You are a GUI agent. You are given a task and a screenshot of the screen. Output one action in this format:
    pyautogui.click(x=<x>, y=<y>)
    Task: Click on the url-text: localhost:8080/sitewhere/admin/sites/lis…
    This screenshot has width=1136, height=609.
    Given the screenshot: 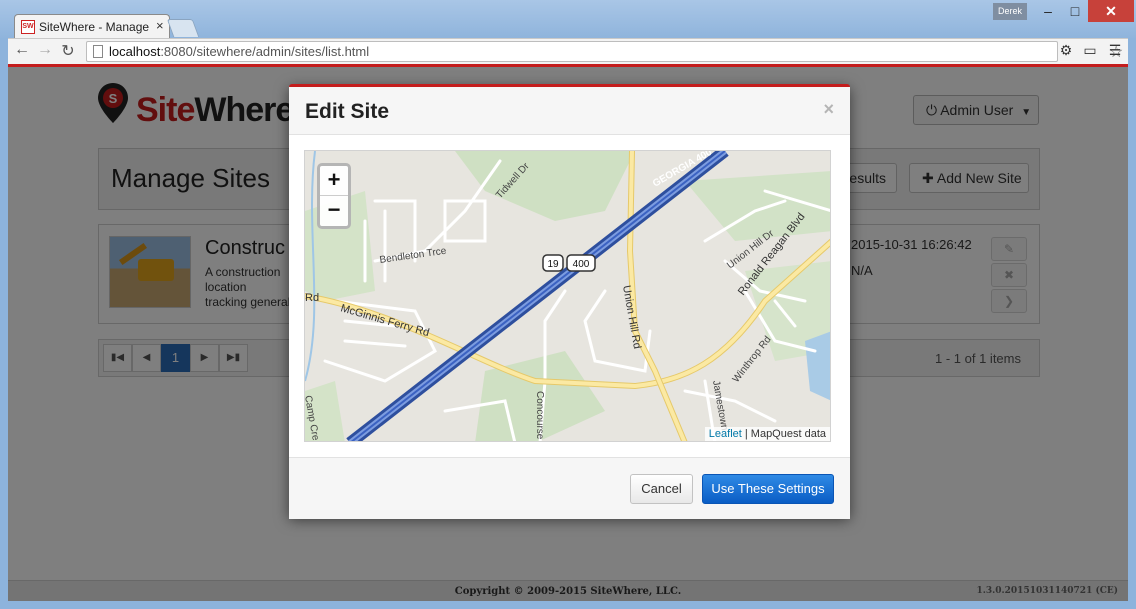 What is the action you would take?
    pyautogui.click(x=239, y=51)
    